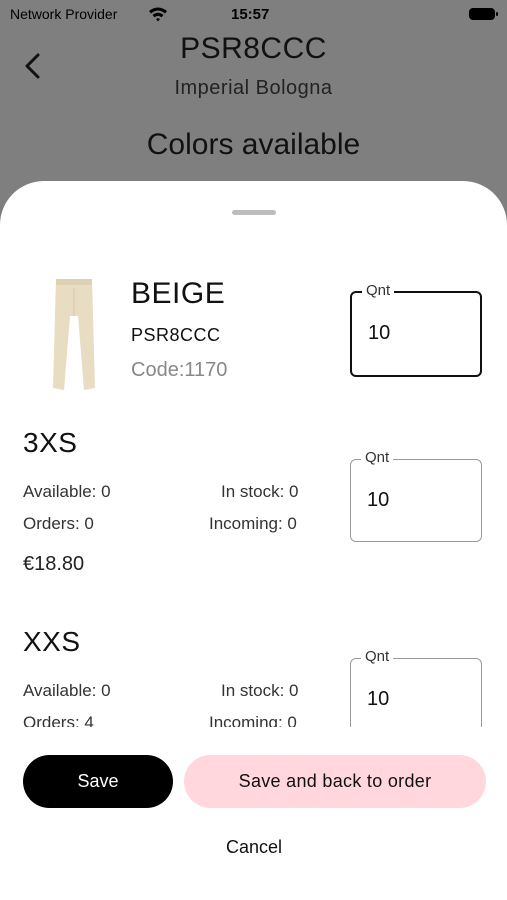  I want to click on battery-icon, so click(483, 14).